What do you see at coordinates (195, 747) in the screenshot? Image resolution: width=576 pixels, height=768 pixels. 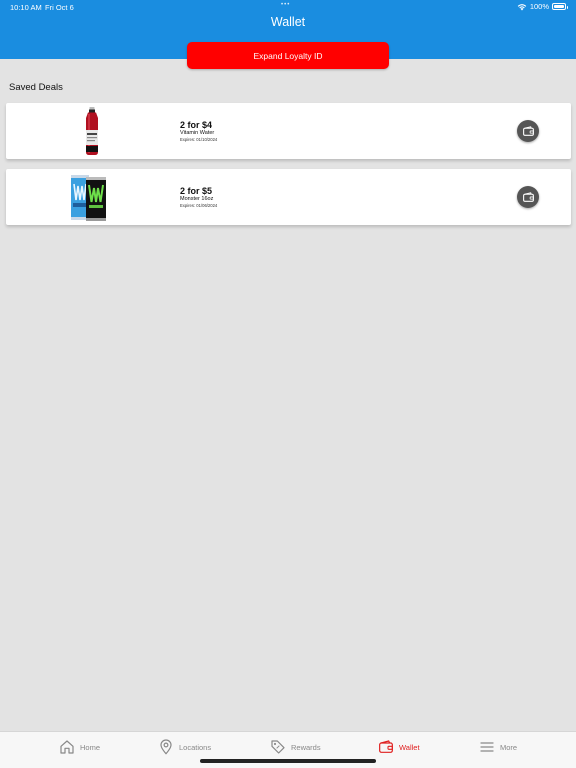 I see `tab-label: Locations` at bounding box center [195, 747].